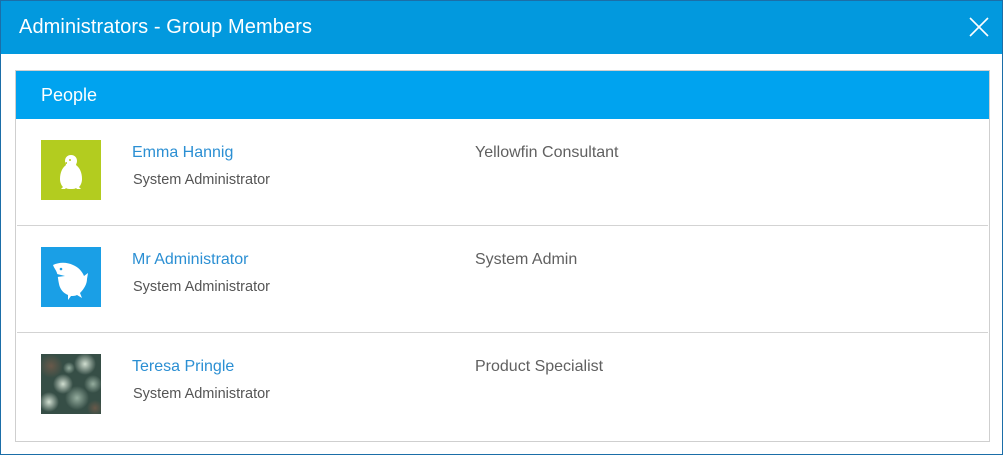 Image resolution: width=1003 pixels, height=455 pixels. I want to click on dialog-titlebar: Administrators - Group Members, so click(501, 27).